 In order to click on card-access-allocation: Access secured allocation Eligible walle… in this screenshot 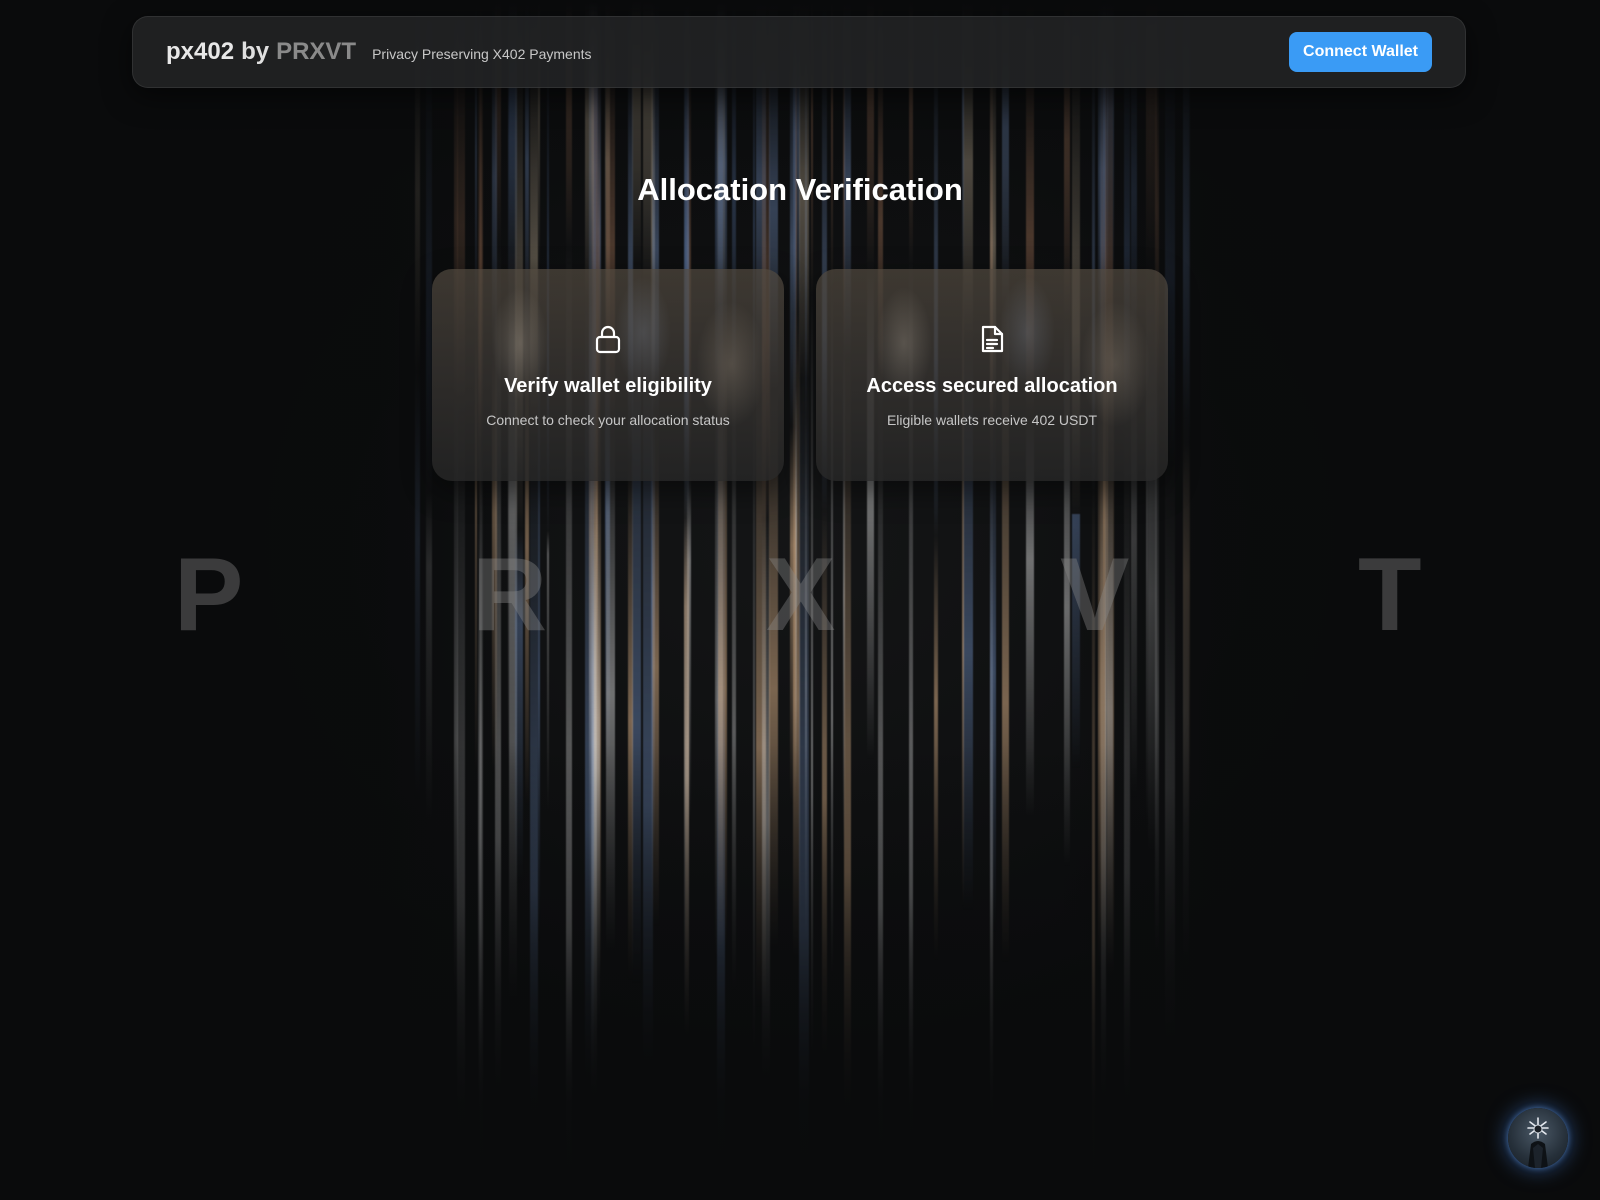, I will do `click(992, 375)`.